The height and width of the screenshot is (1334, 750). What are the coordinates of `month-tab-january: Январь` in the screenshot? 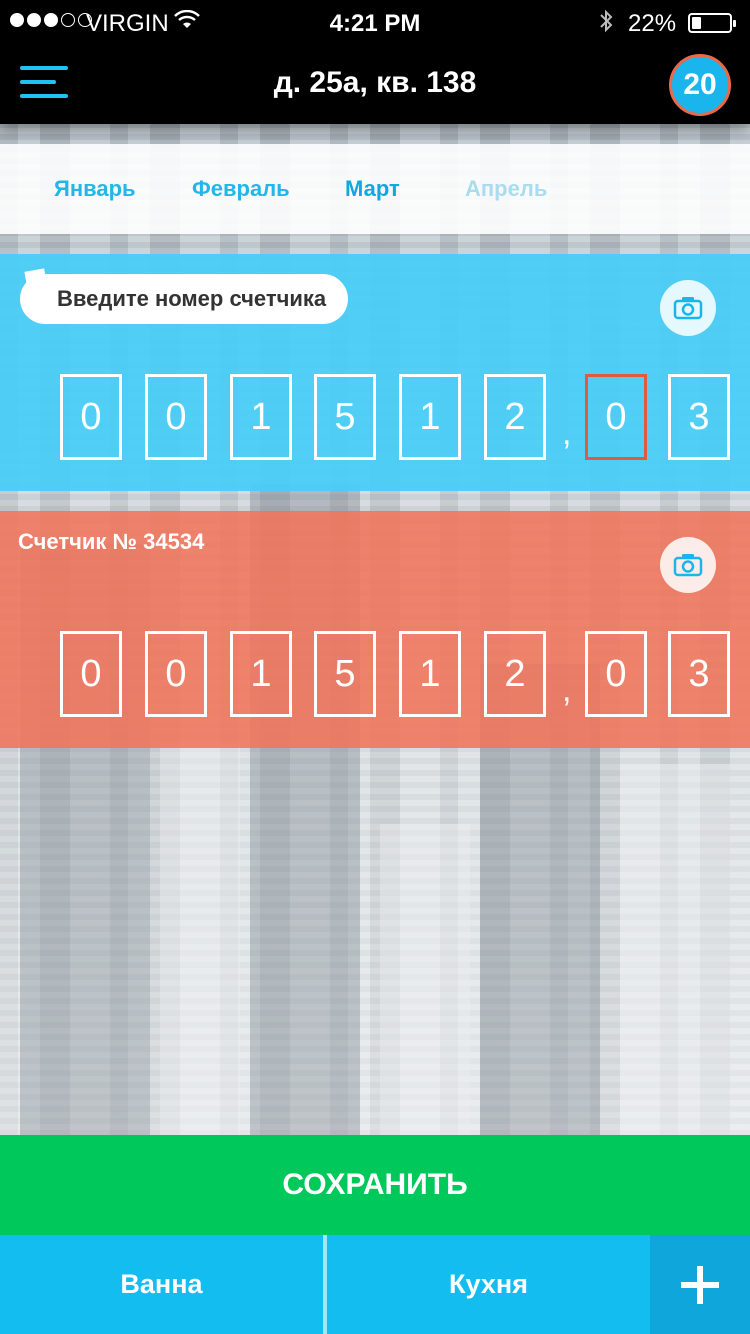 It's located at (95, 189).